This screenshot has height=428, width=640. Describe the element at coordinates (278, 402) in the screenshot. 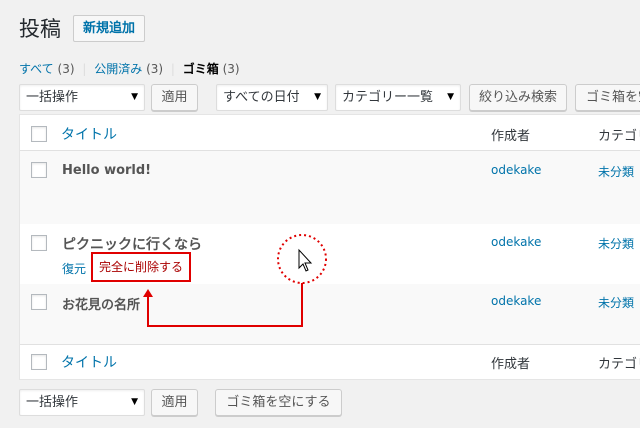

I see `empty-trash-button-bottom: ゴミ箱を空にする` at that location.